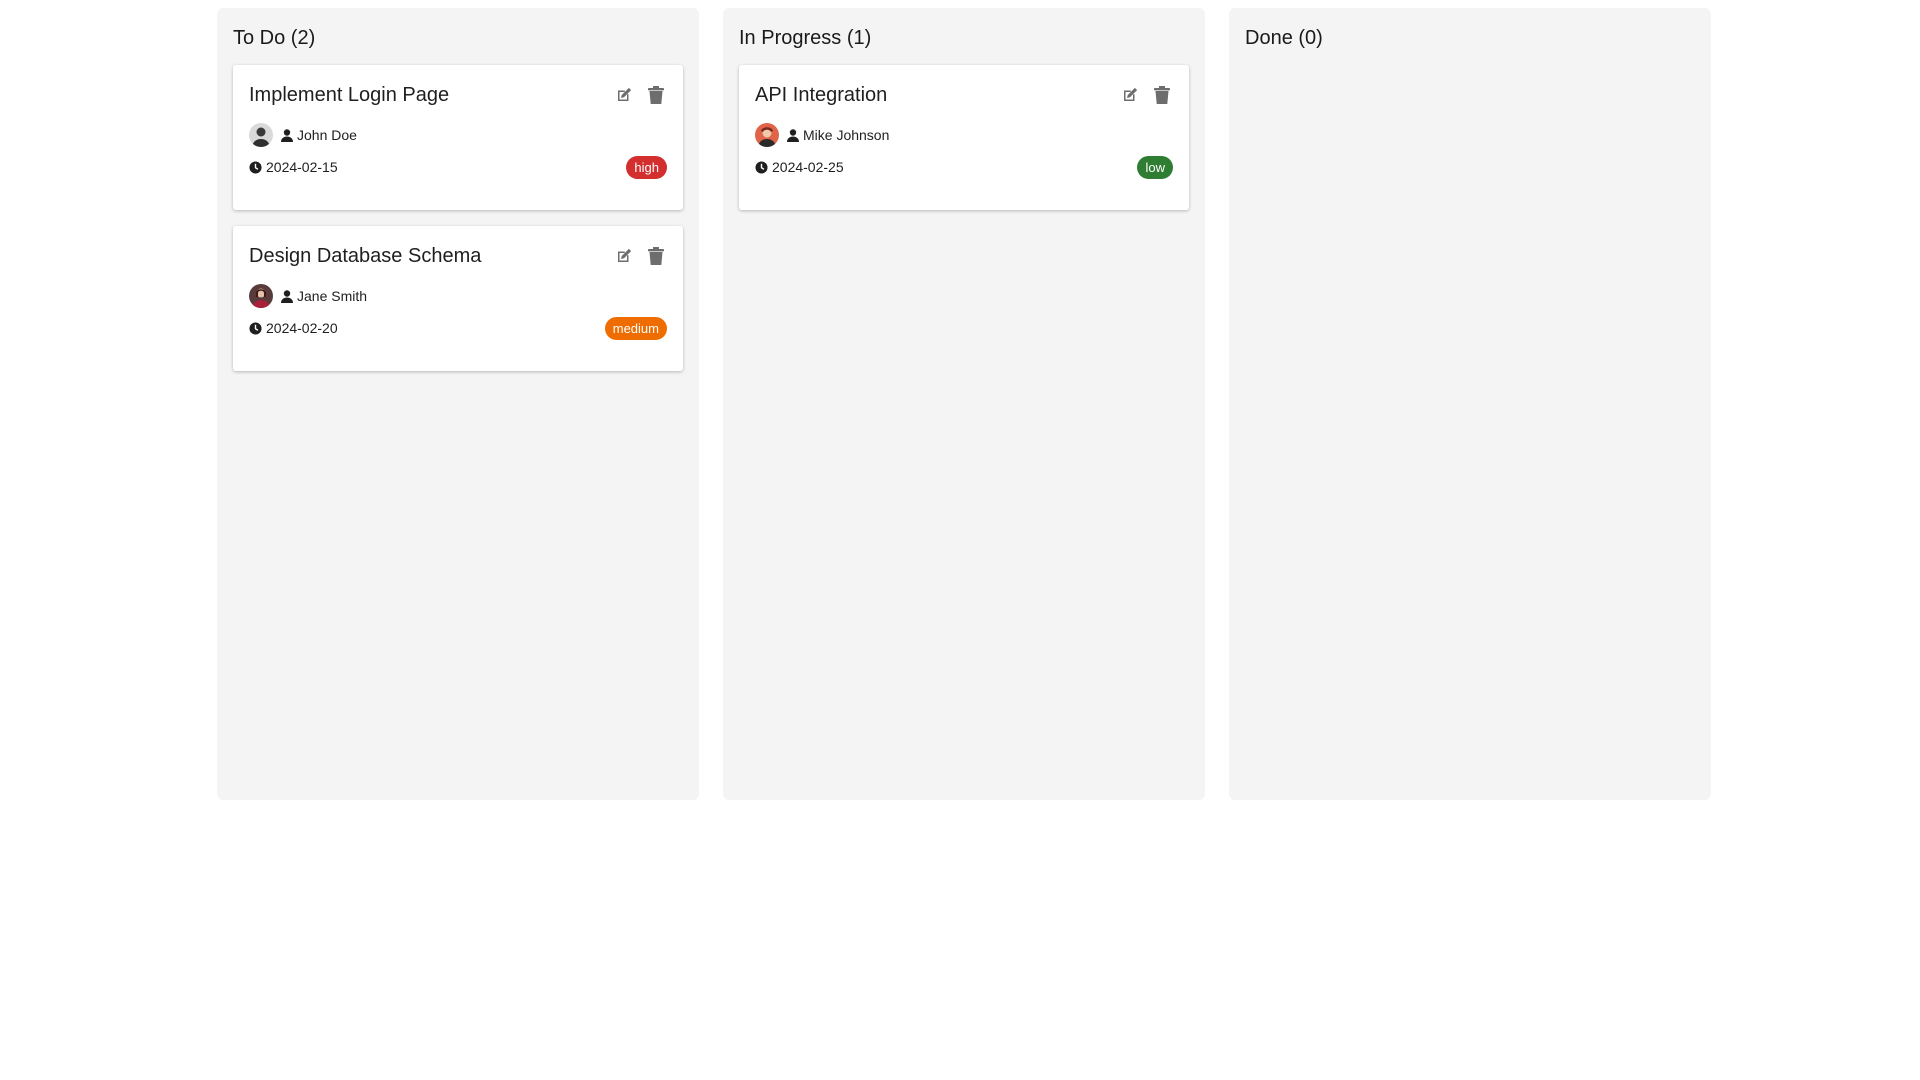 The image size is (1920, 1080). I want to click on assignee-name: Mike Johnson, so click(846, 135).